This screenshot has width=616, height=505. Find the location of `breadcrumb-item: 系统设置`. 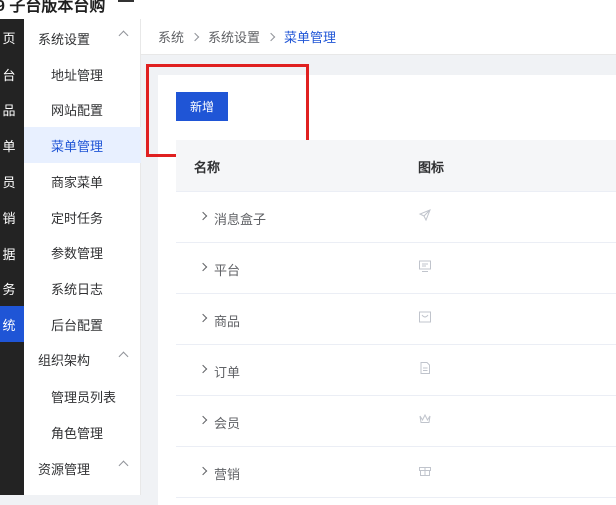

breadcrumb-item: 系统设置 is located at coordinates (234, 36).